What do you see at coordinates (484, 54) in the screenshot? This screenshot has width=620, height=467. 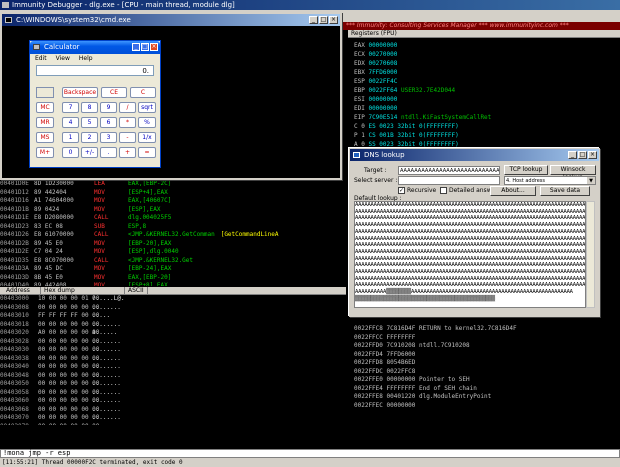 I see `register-row: ECX 00270000` at bounding box center [484, 54].